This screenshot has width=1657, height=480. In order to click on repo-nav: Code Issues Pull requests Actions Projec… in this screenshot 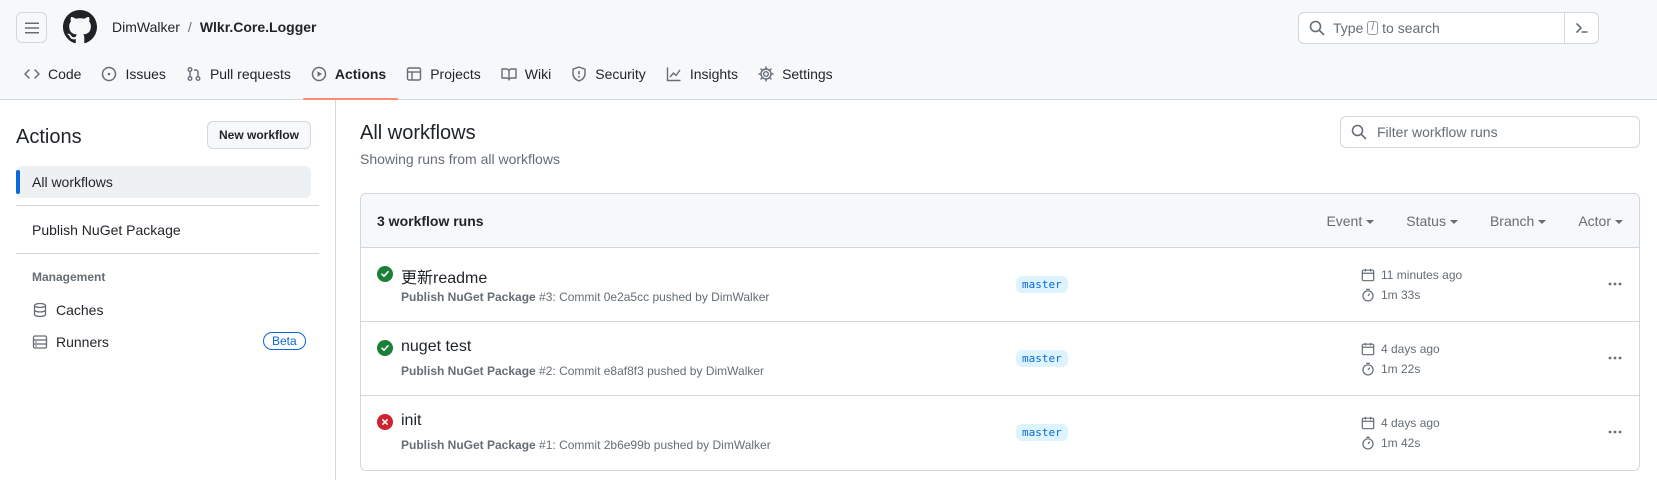, I will do `click(430, 80)`.